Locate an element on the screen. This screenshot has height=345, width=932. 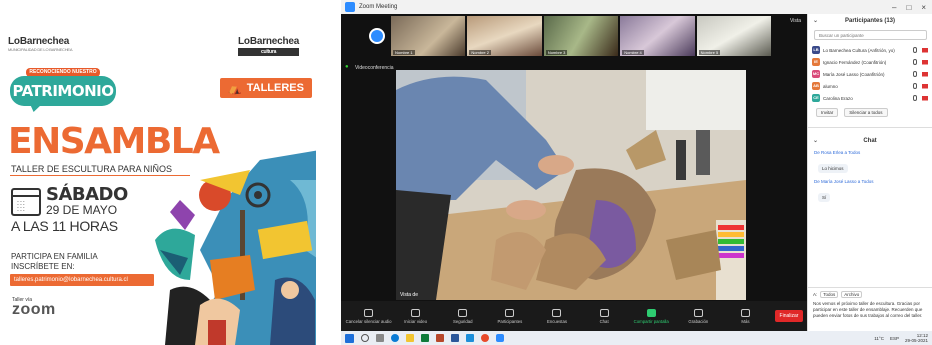
thumbnail: Nombre 2 is located at coordinates (504, 36).